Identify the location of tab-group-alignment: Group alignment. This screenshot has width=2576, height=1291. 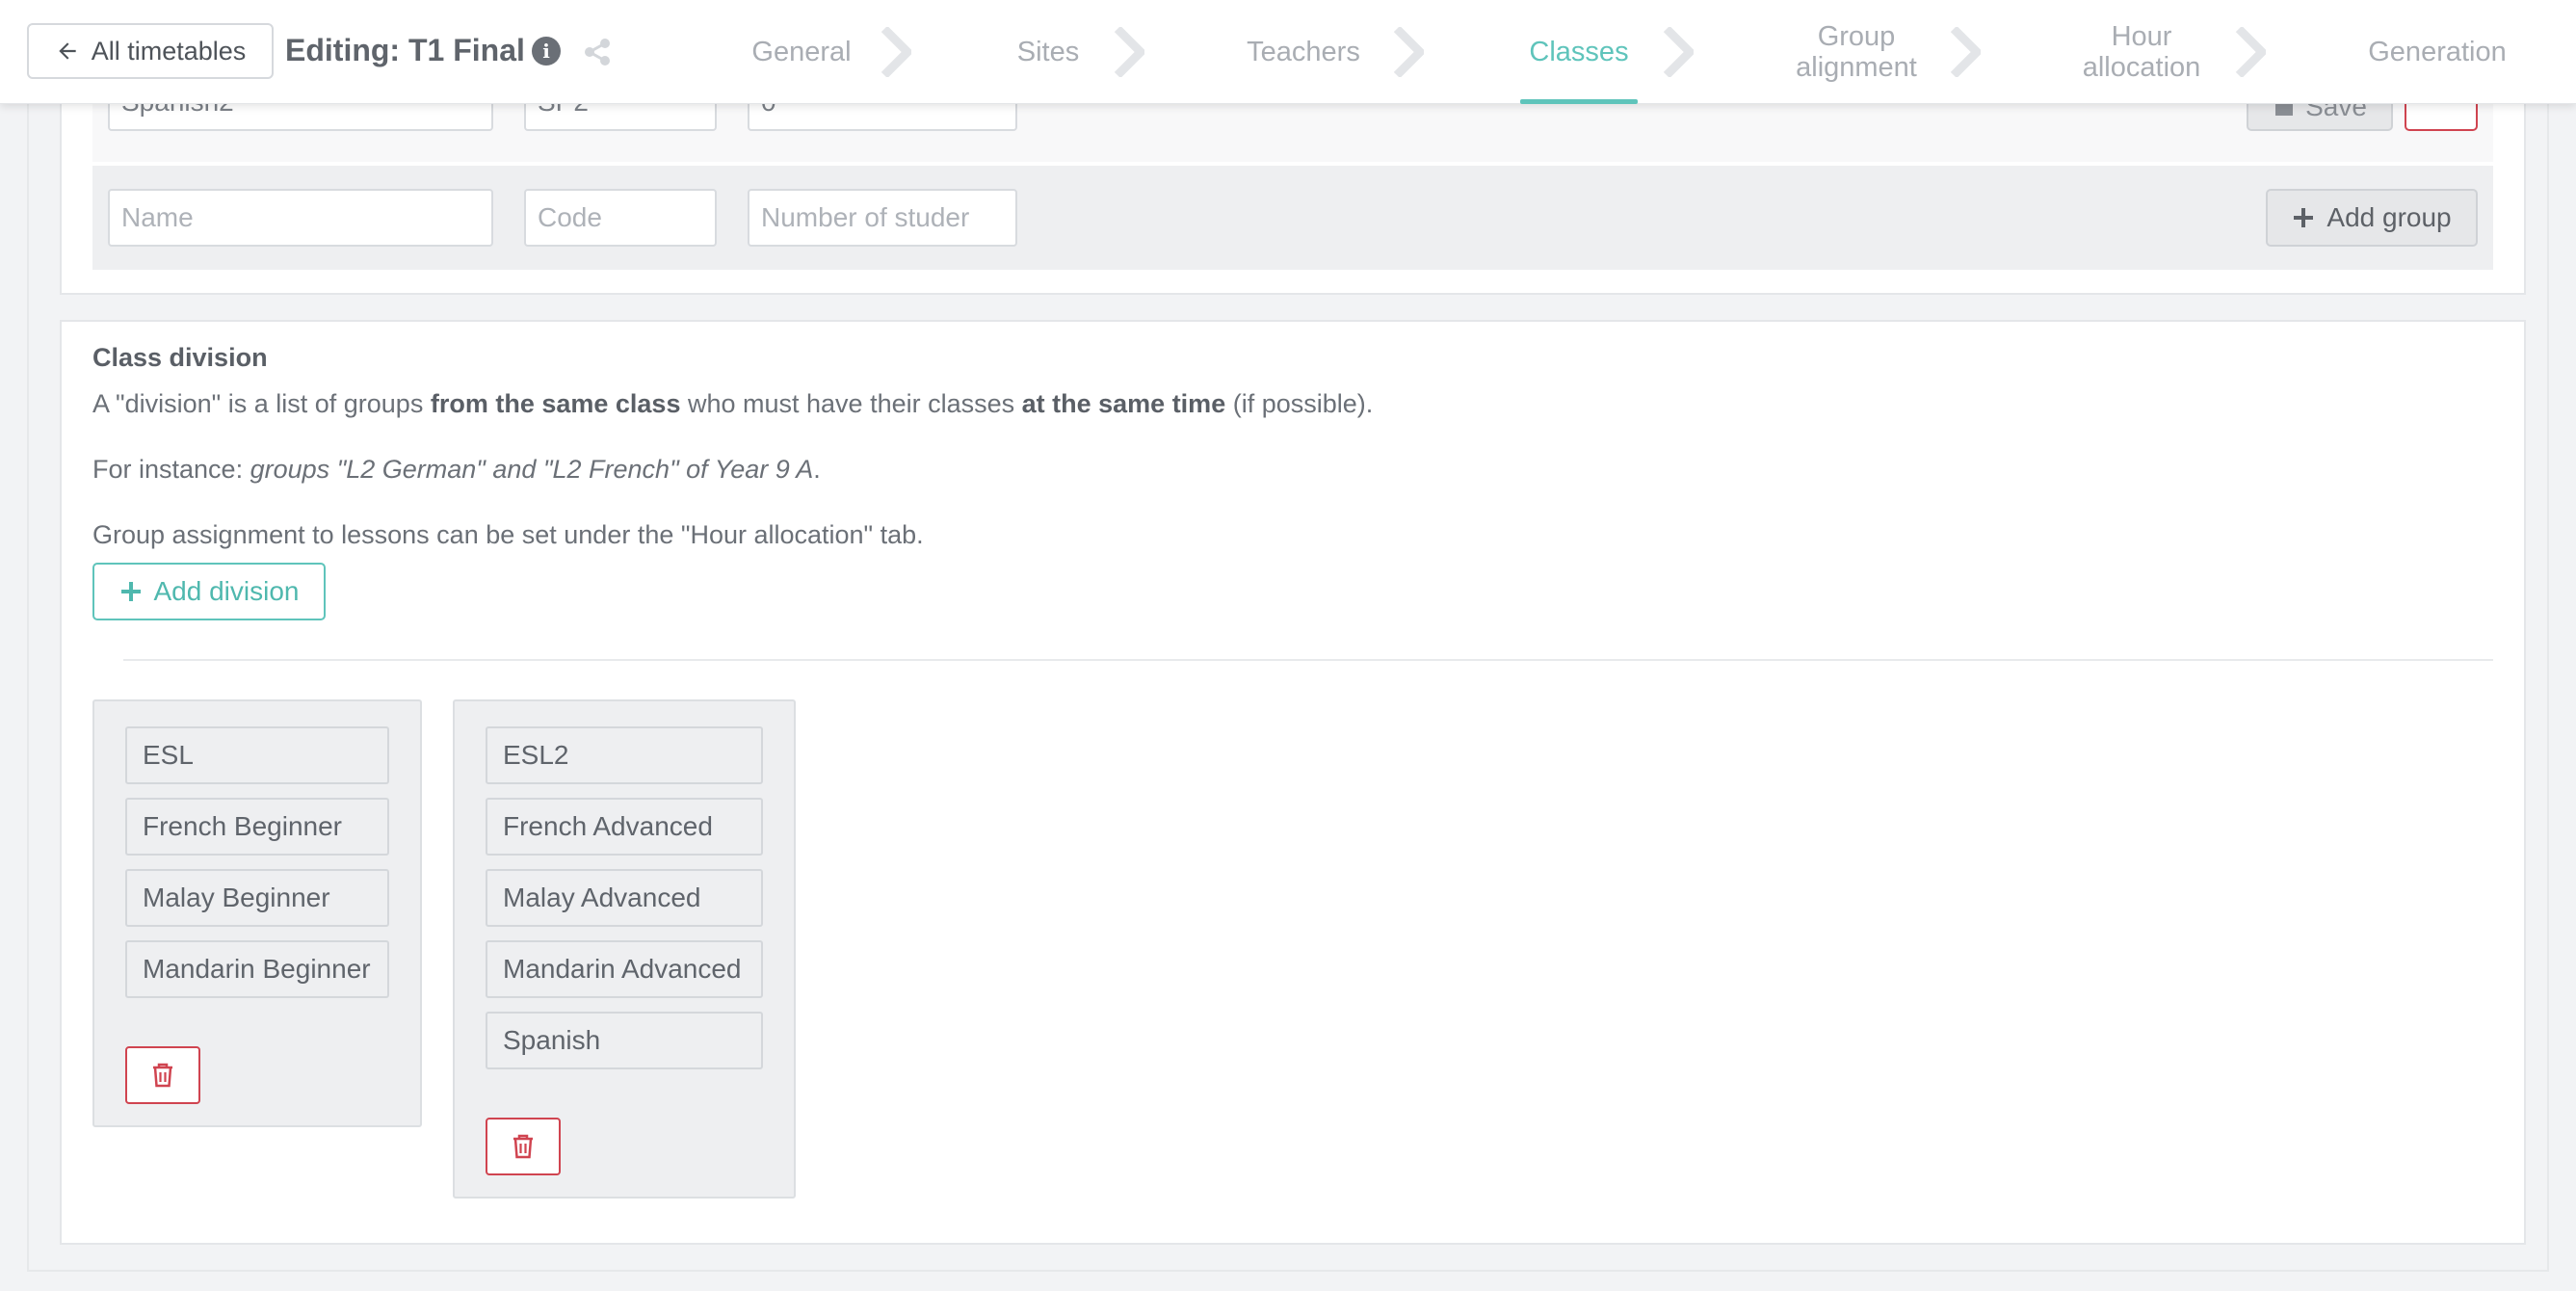
(1857, 52).